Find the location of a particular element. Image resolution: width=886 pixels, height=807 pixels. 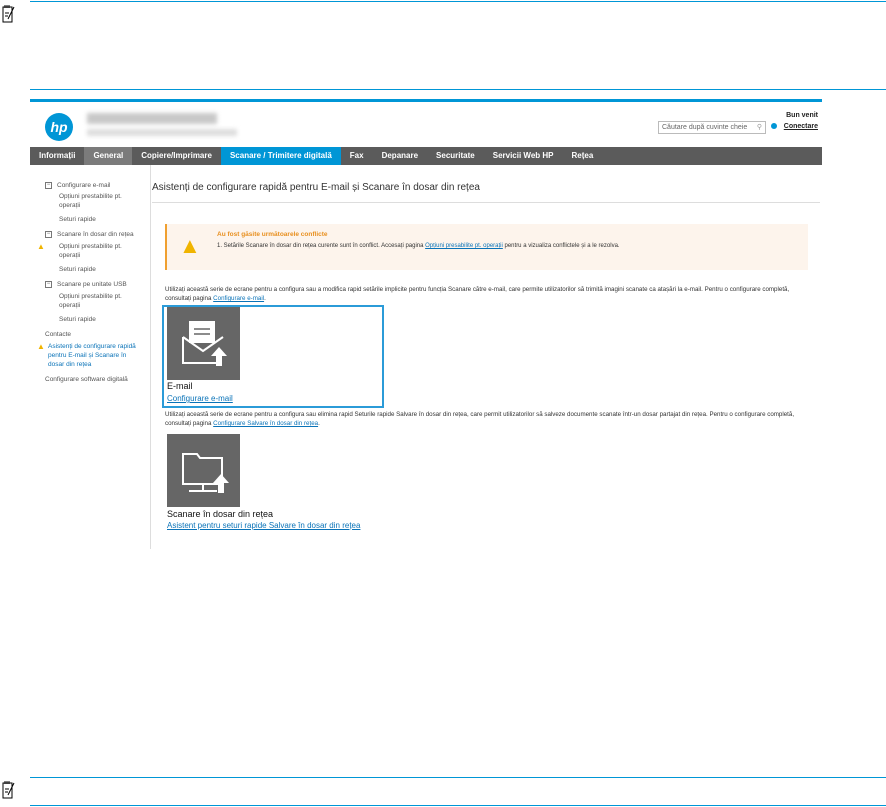

tab-scan: Scanare / Trimitere digitală is located at coordinates (280, 156).